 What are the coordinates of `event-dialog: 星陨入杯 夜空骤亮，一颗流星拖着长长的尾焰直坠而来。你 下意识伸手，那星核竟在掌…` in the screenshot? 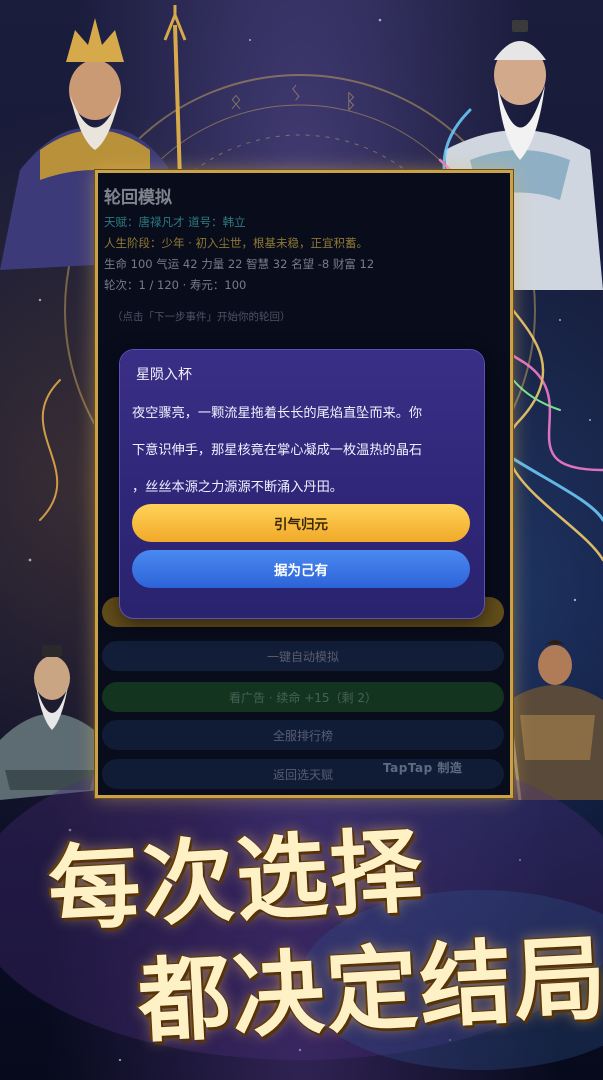 It's located at (302, 484).